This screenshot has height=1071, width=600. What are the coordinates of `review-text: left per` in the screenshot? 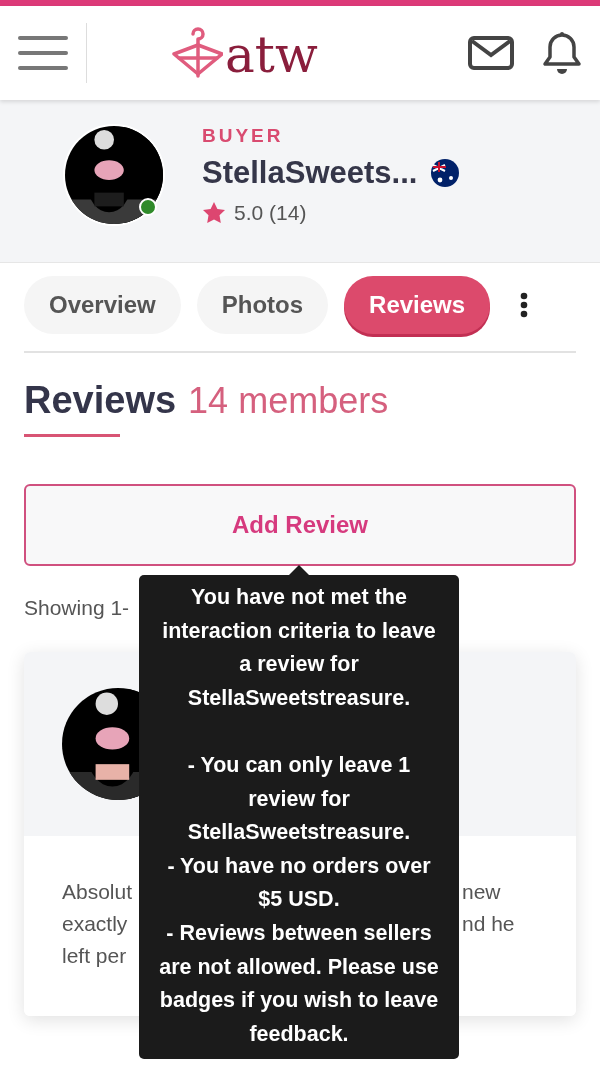 It's located at (95, 956).